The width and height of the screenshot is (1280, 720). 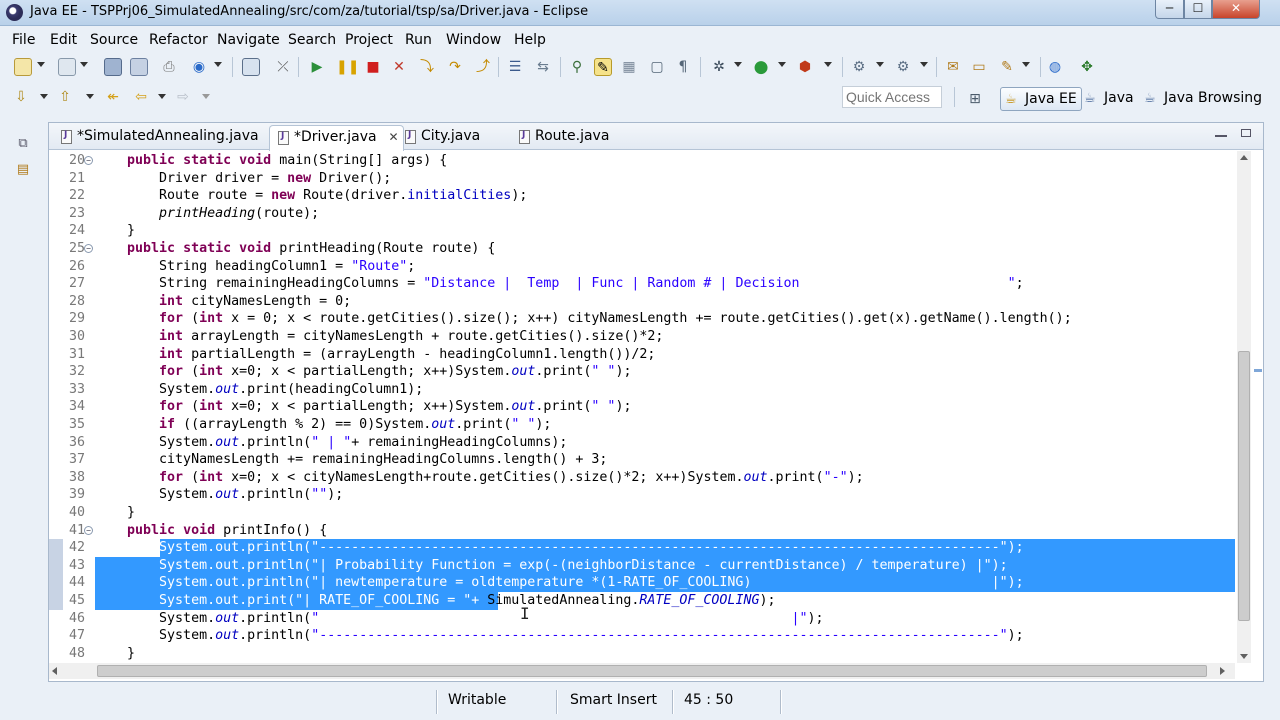 I want to click on toggle-block-selection-icon: ▦, so click(x=629, y=67).